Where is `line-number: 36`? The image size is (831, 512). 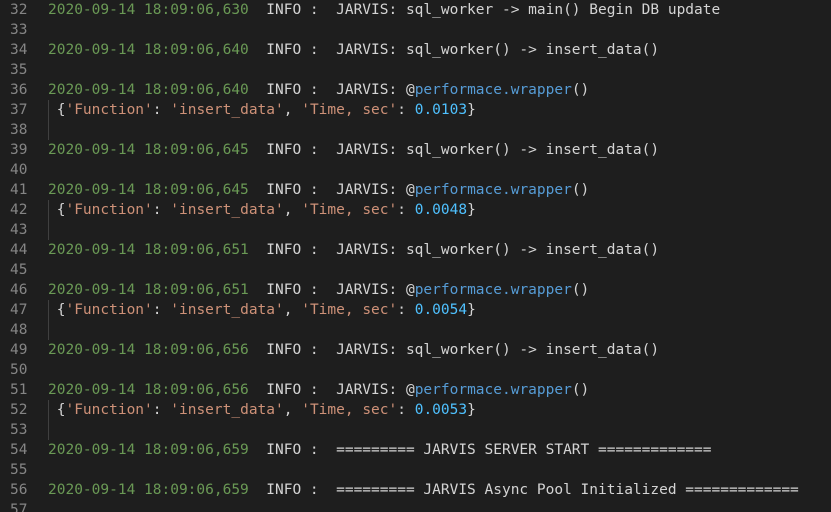
line-number: 36 is located at coordinates (19, 90).